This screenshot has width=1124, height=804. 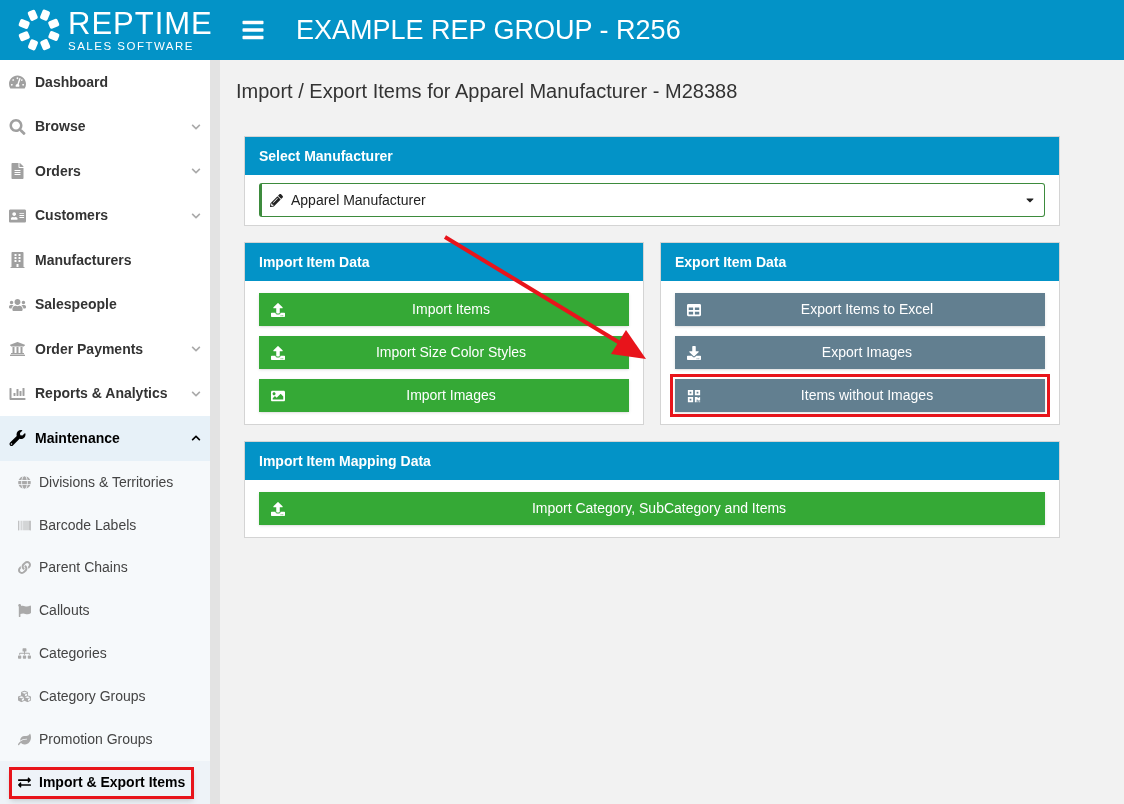 I want to click on manufacturer-select: Apparel Manufacturer, so click(x=652, y=200).